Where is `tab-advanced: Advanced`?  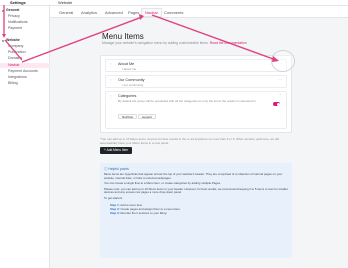
tab-advanced: Advanced is located at coordinates (114, 12).